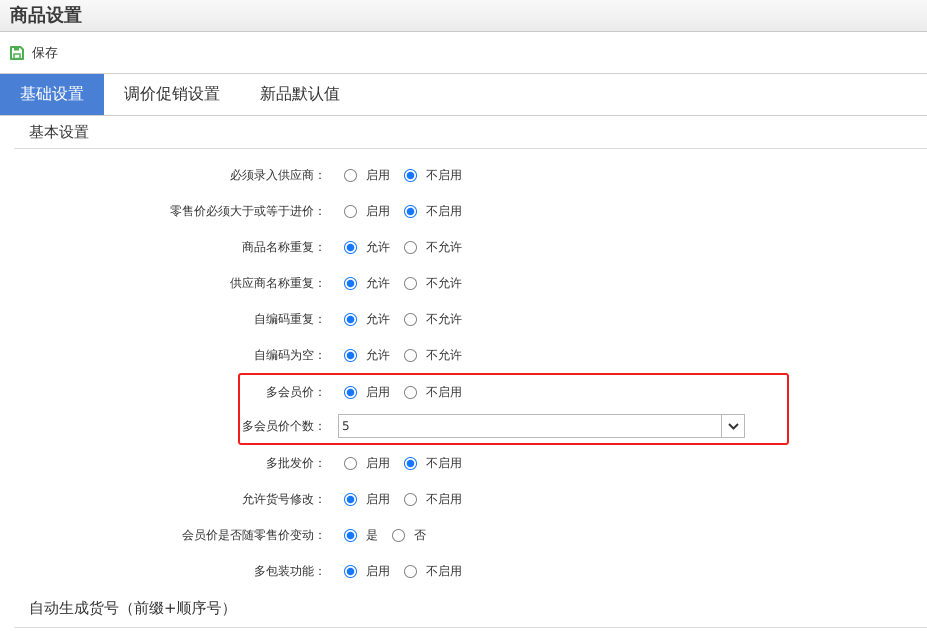 This screenshot has height=631, width=927. What do you see at coordinates (420, 535) in the screenshot?
I see `option-label: 否` at bounding box center [420, 535].